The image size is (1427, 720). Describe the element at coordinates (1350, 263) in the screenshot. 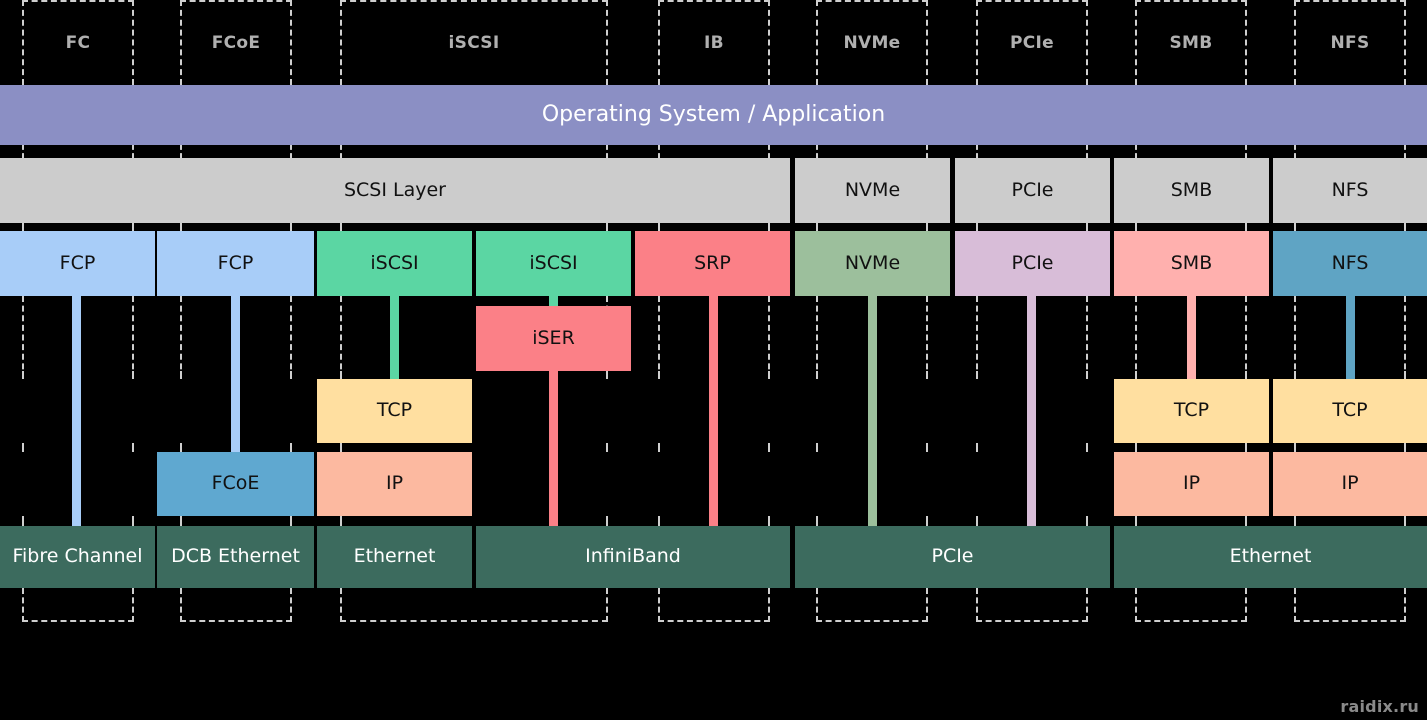

I see `protocol-box-nfs: NFS` at that location.